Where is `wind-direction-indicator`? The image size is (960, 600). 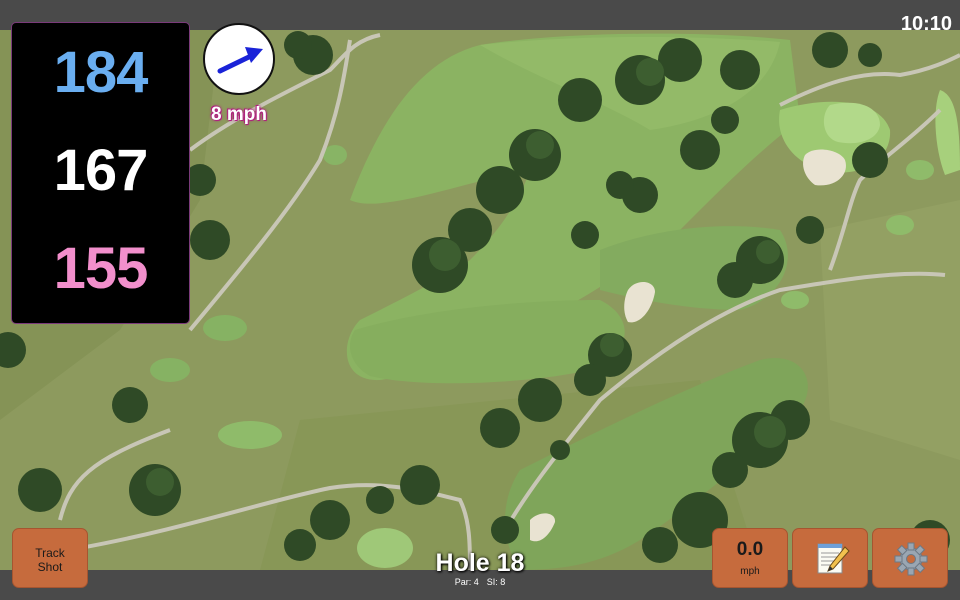 wind-direction-indicator is located at coordinates (239, 59).